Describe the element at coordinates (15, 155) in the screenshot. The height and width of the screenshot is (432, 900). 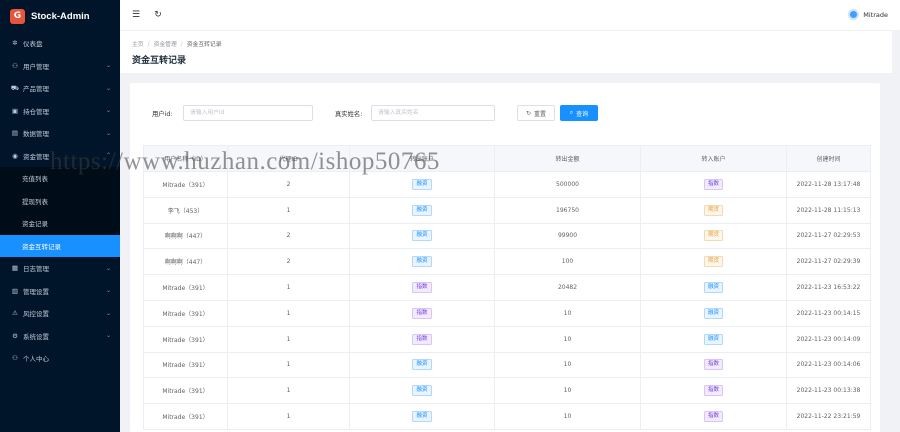
I see `funds-icon: ◉` at that location.